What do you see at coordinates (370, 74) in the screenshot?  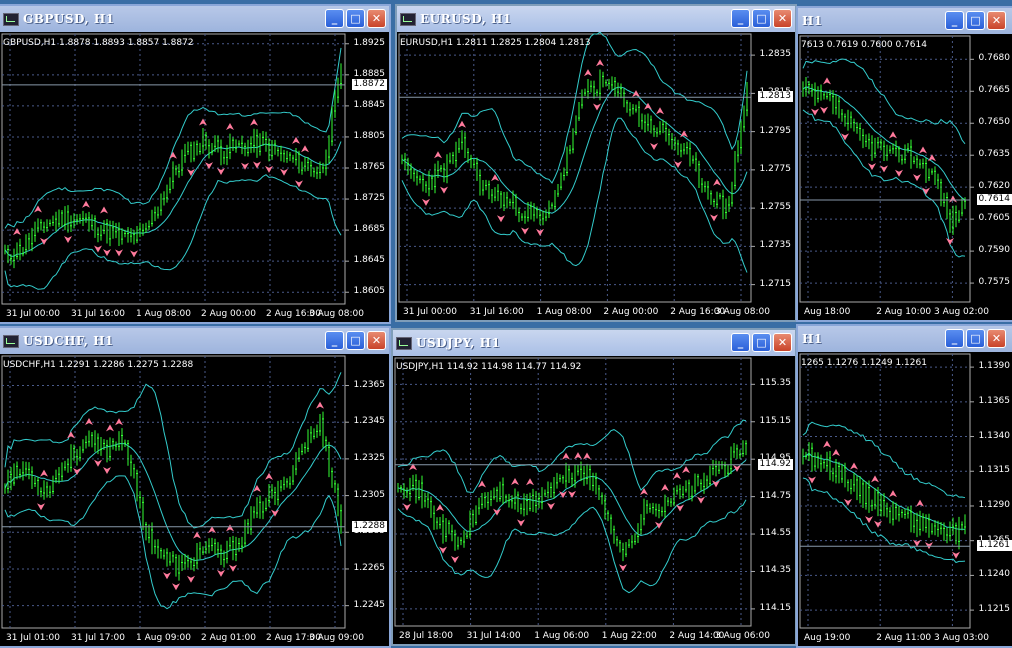 I see `y-axis-label: 1.8885` at bounding box center [370, 74].